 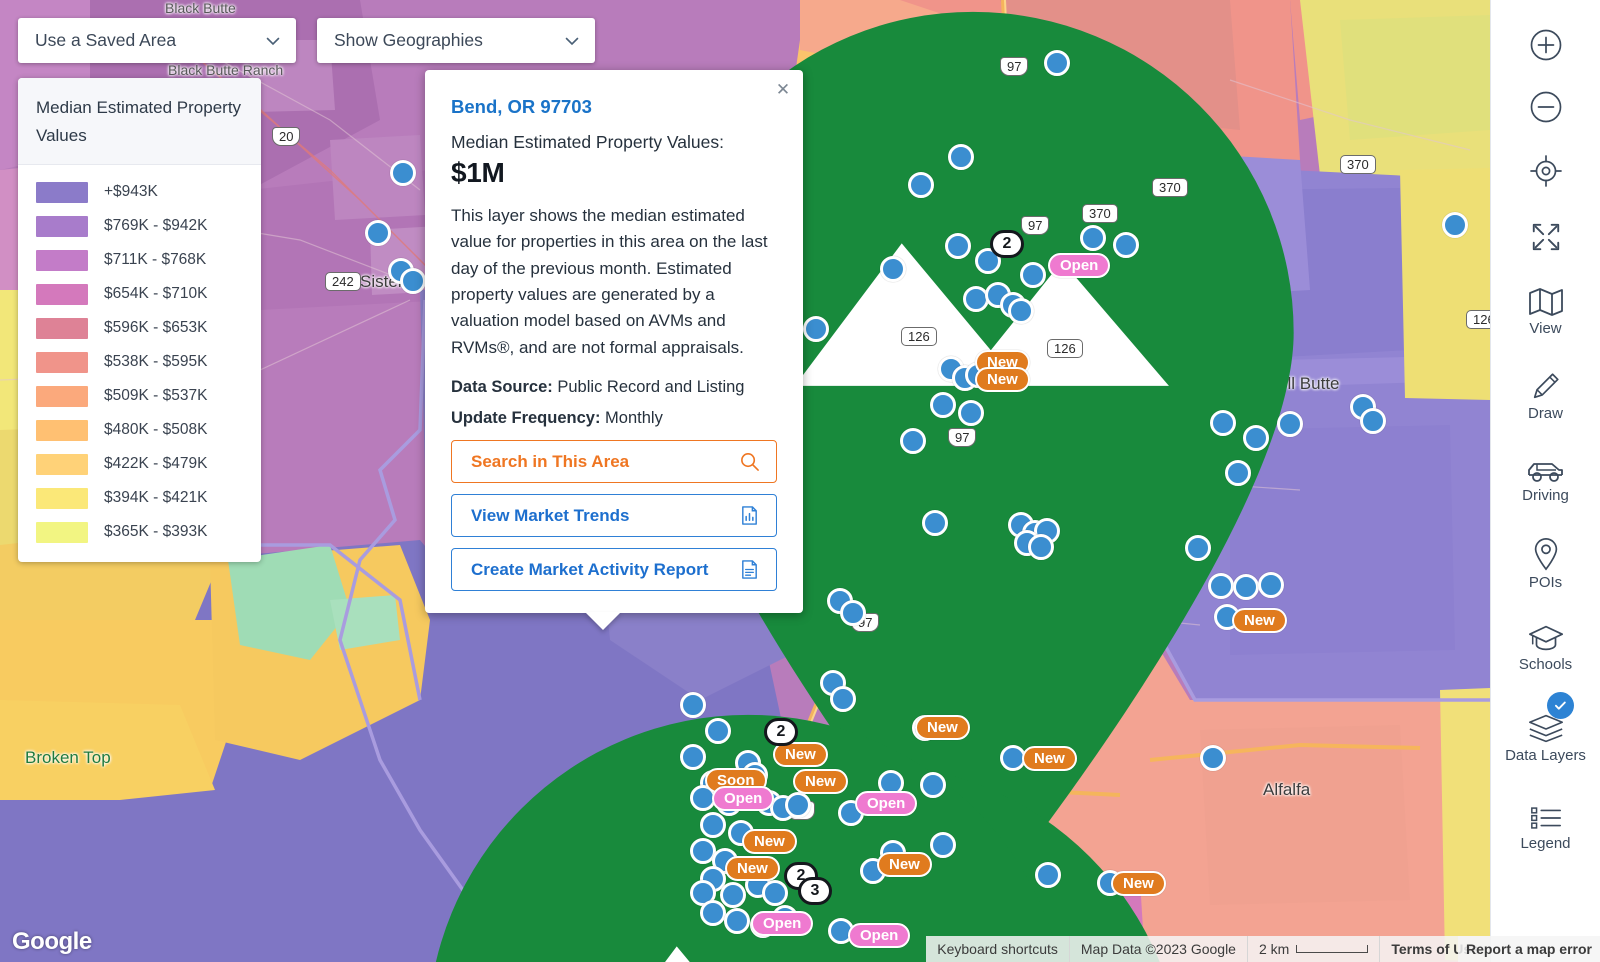 I want to click on zoom-out-button, so click(x=1545, y=107).